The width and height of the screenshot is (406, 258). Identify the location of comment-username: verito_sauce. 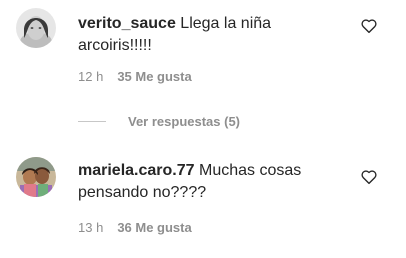
(127, 23).